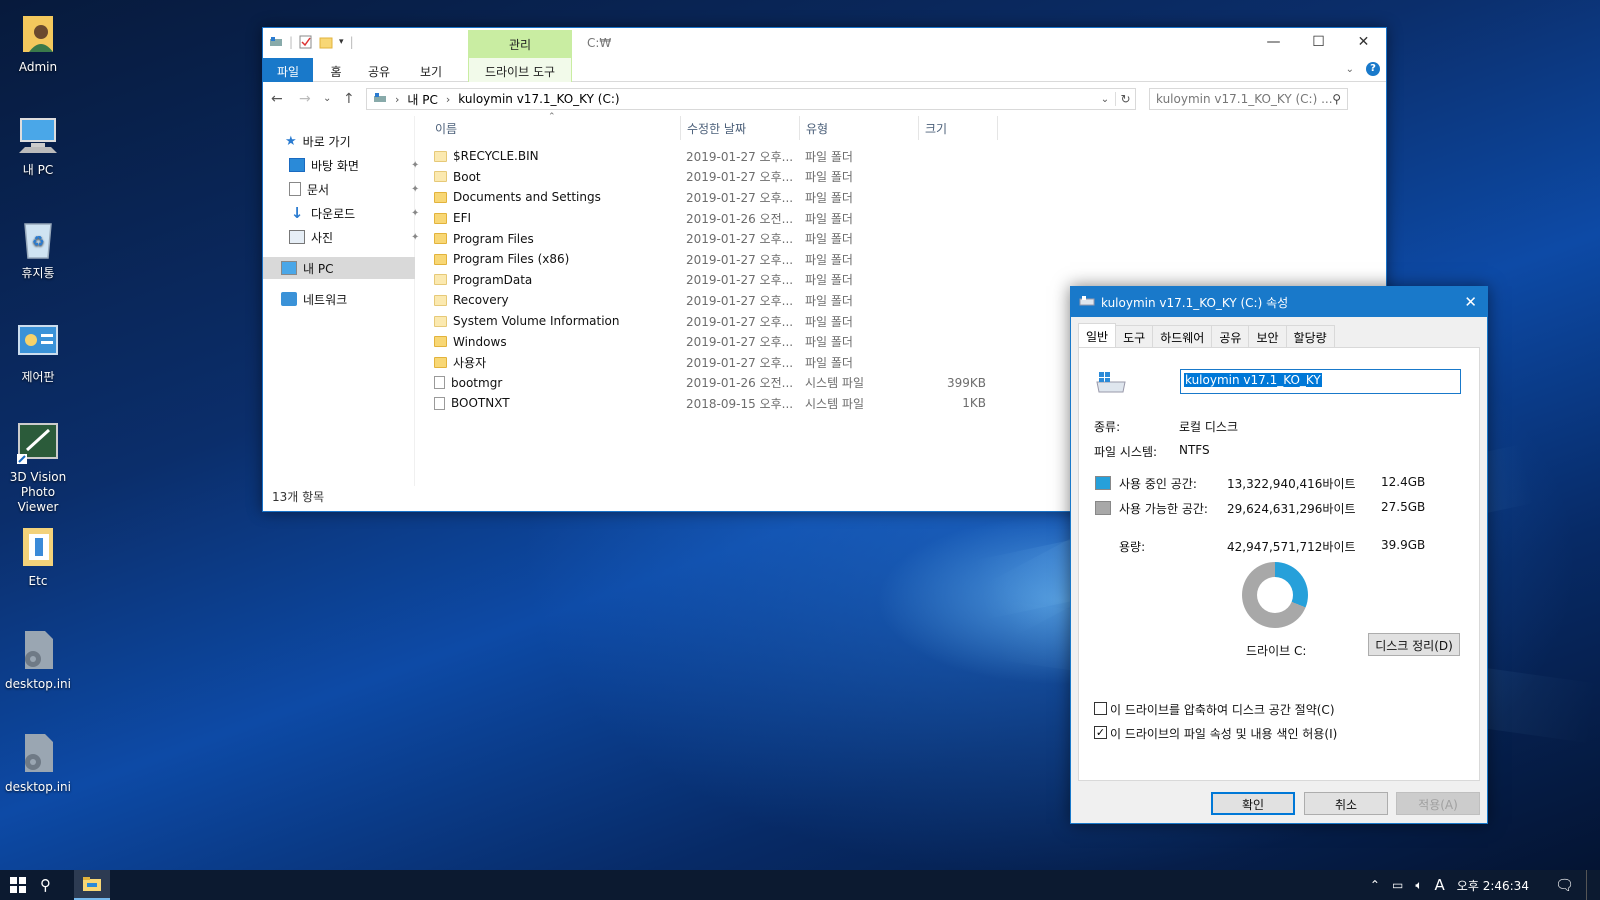  What do you see at coordinates (339, 268) in the screenshot?
I see `nav-item-this-pc: 내 PC` at bounding box center [339, 268].